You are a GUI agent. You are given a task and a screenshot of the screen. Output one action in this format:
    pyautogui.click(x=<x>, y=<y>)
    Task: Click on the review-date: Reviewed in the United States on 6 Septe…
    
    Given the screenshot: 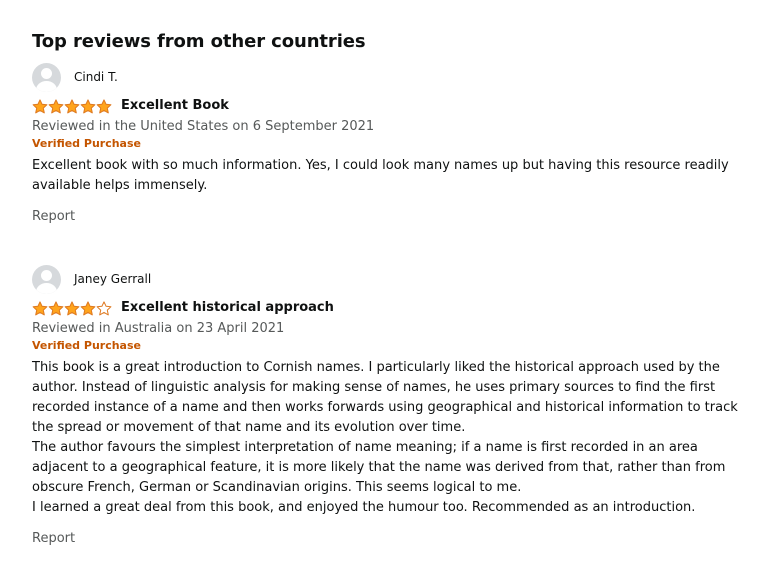 What is the action you would take?
    pyautogui.click(x=203, y=126)
    